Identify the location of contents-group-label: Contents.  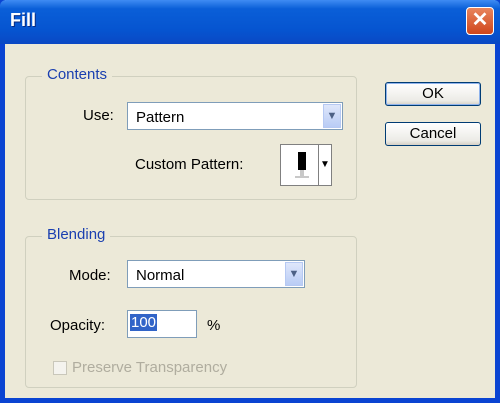
(77, 74).